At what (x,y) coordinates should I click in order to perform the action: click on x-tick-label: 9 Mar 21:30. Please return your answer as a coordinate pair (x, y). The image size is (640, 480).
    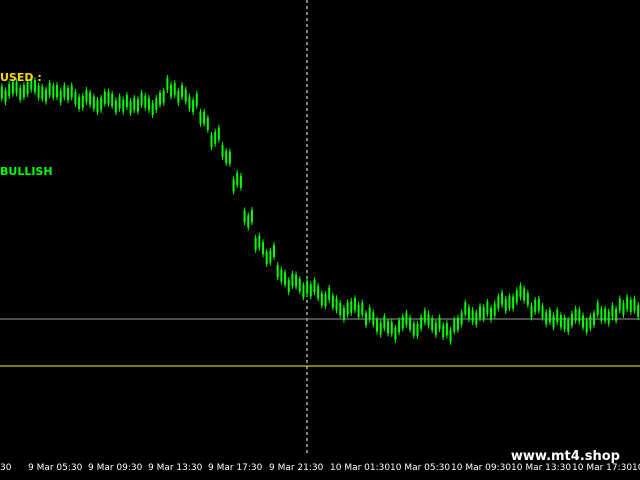
    Looking at the image, I should click on (296, 468).